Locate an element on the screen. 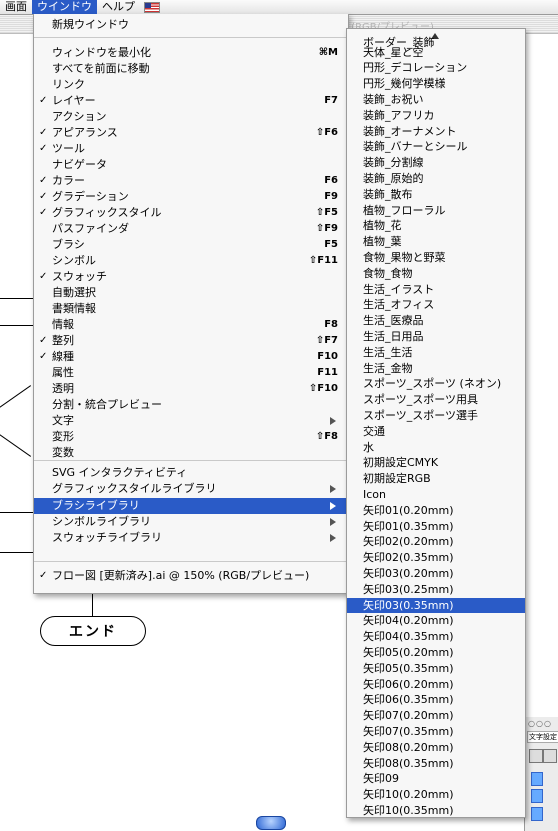 The image size is (558, 831). submenu-item: 矢印09 is located at coordinates (436, 779).